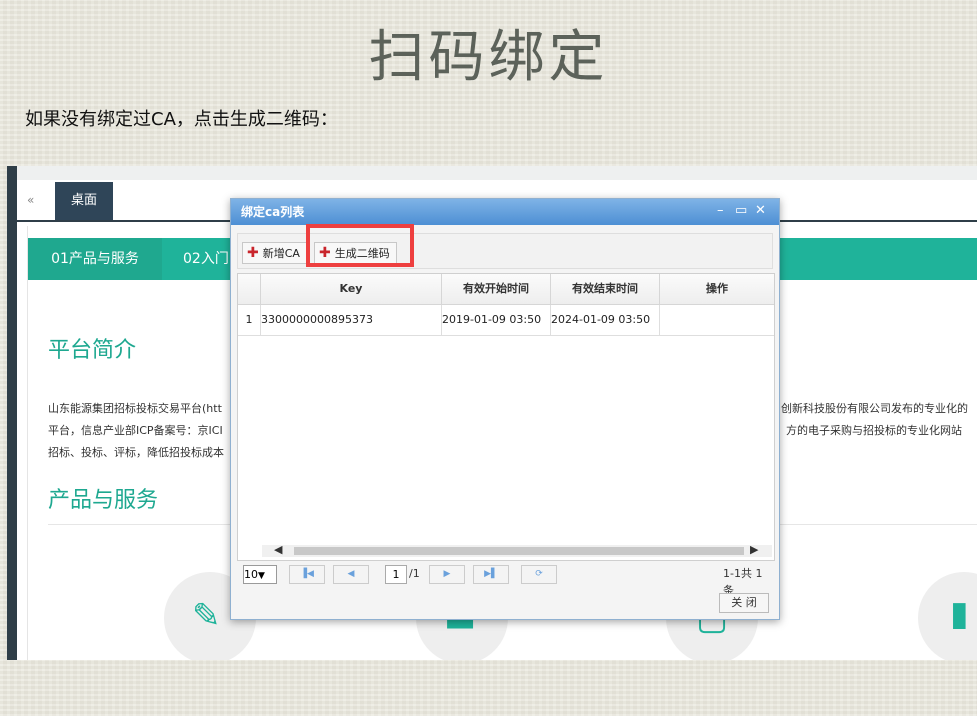 The height and width of the screenshot is (716, 977). What do you see at coordinates (360, 245) in the screenshot?
I see `highlight-box` at bounding box center [360, 245].